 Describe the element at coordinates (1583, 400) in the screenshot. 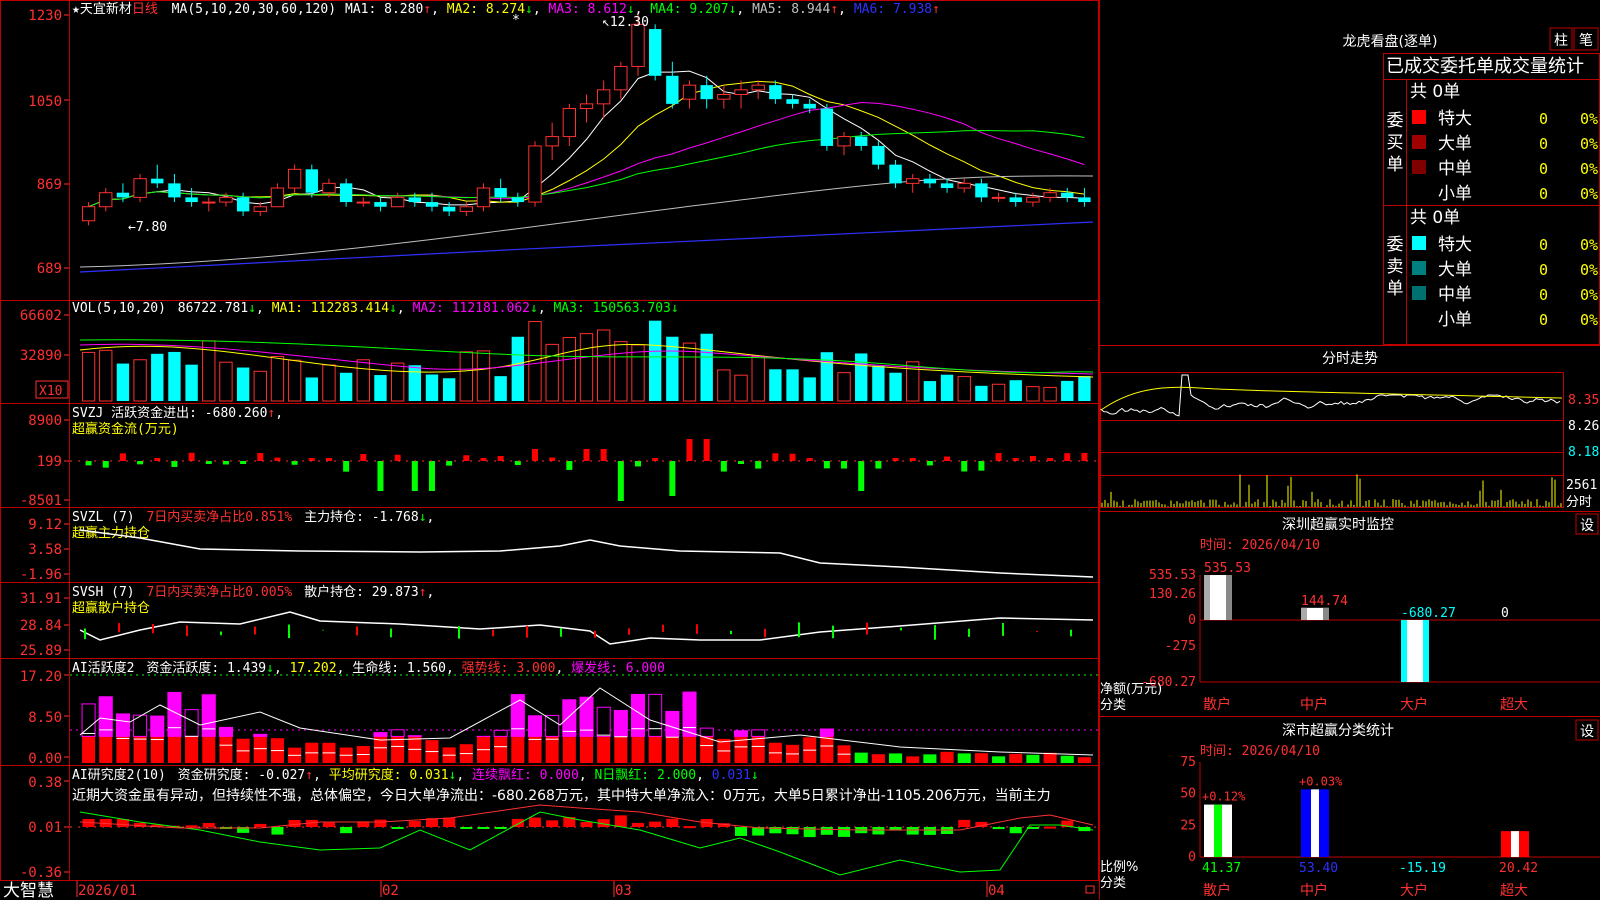

I see `intraday-price-label: 8.35` at that location.